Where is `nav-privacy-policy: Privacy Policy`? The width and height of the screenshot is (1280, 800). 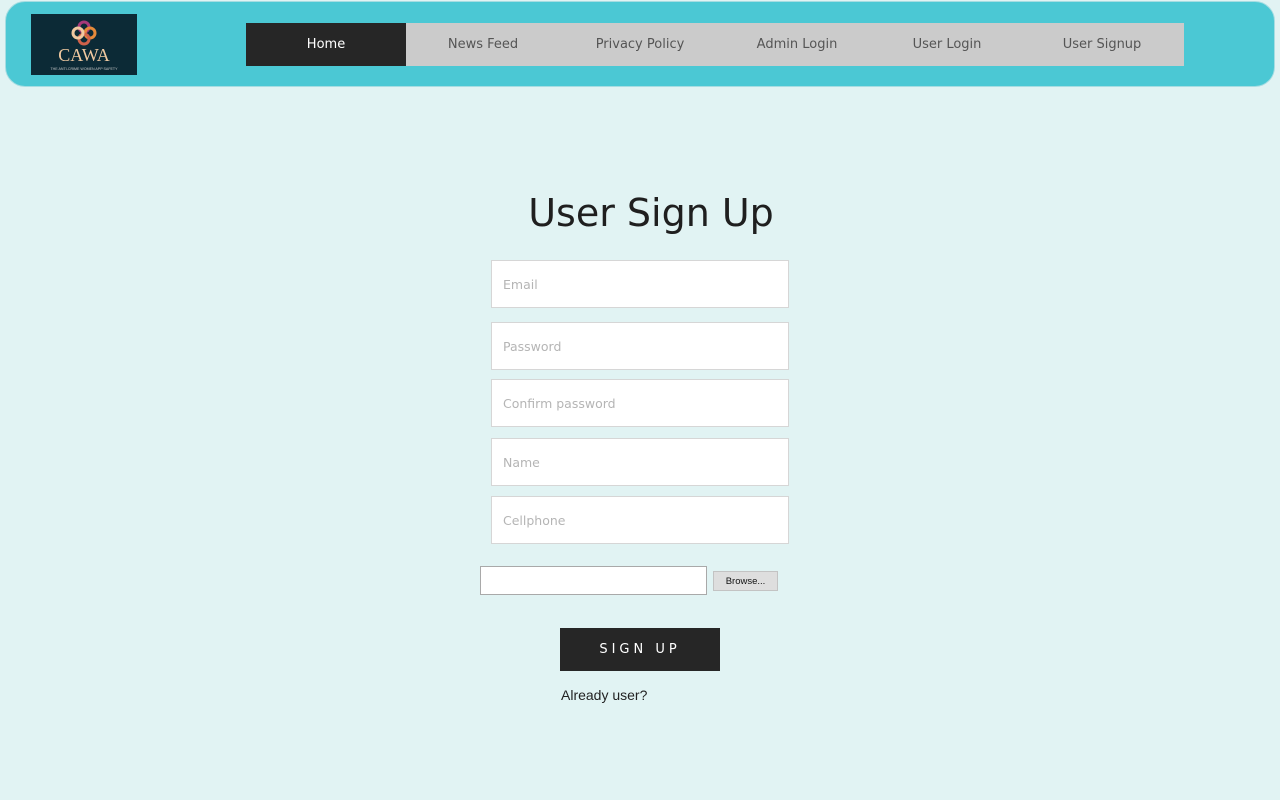 nav-privacy-policy: Privacy Policy is located at coordinates (640, 44).